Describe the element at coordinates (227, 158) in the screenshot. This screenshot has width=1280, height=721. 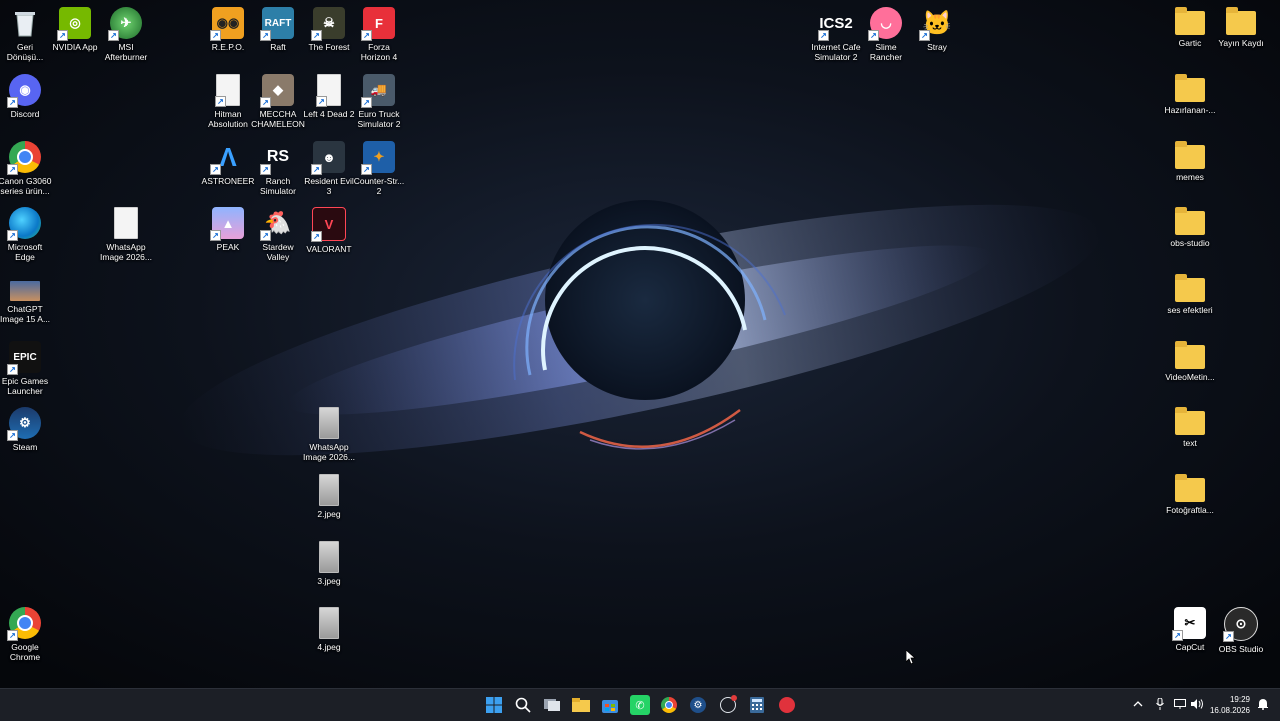
I see `astroneer-icon: Λ ↗` at that location.